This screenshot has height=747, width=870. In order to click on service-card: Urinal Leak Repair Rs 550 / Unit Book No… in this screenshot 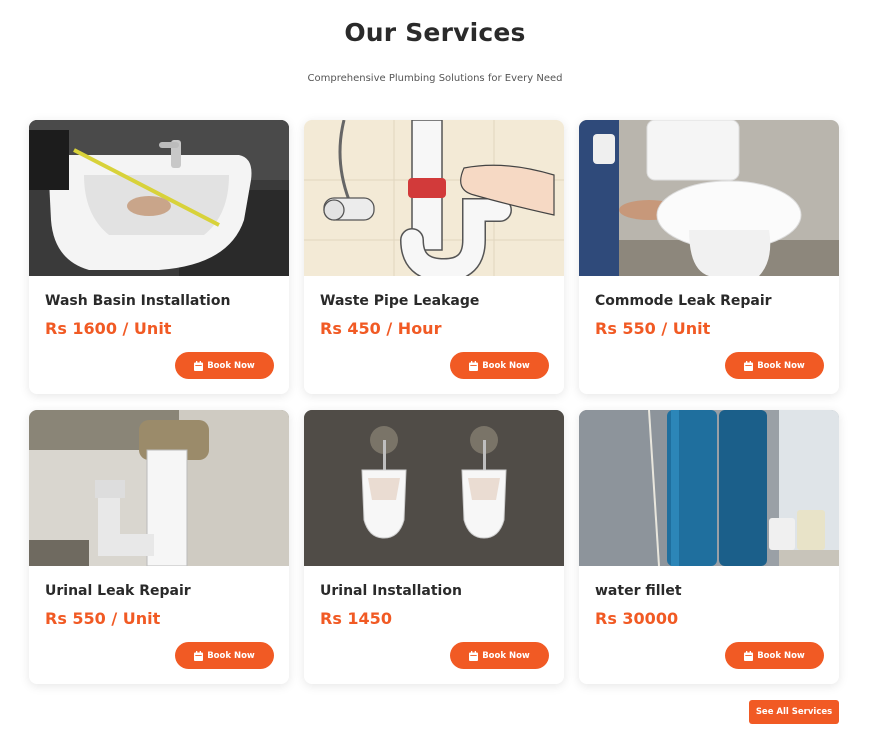, I will do `click(159, 547)`.